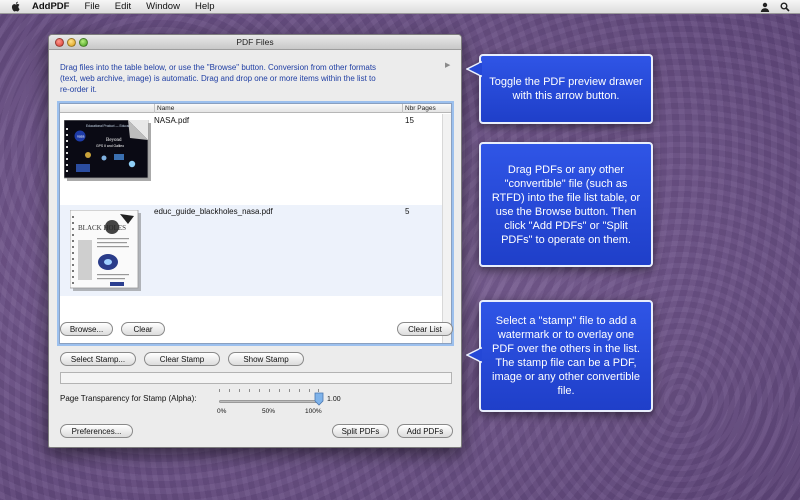 Image resolution: width=800 pixels, height=500 pixels. I want to click on minimize-button, so click(71, 42).